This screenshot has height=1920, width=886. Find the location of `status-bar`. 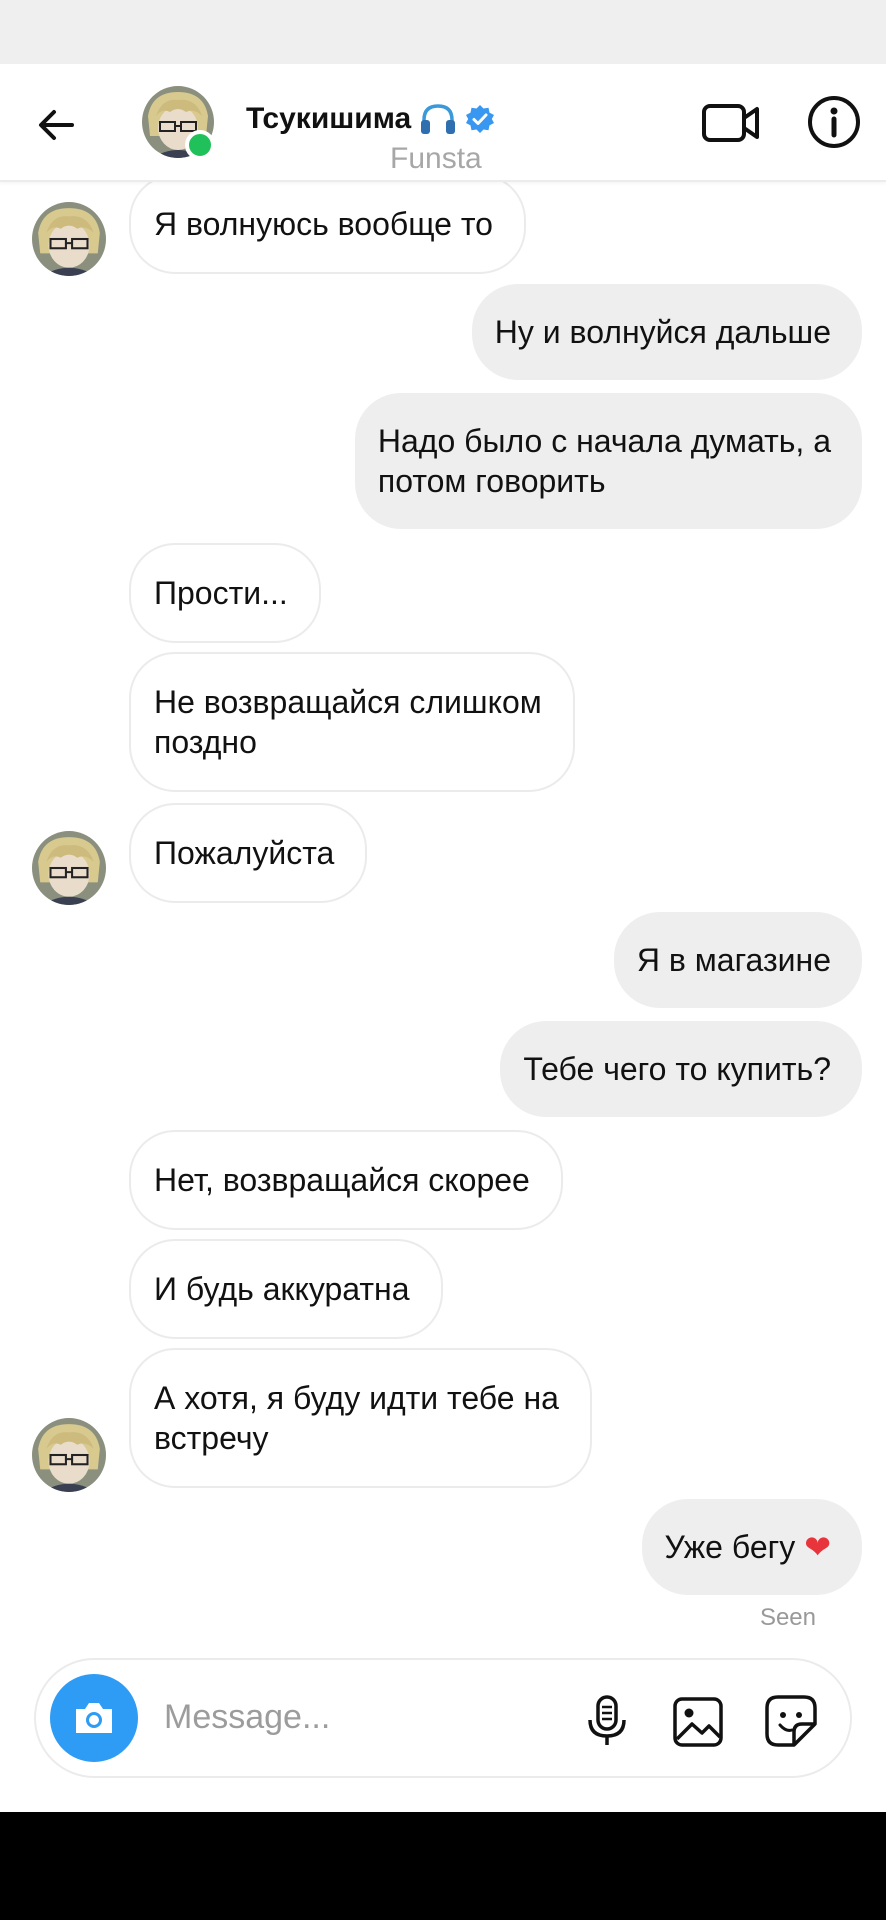

status-bar is located at coordinates (443, 32).